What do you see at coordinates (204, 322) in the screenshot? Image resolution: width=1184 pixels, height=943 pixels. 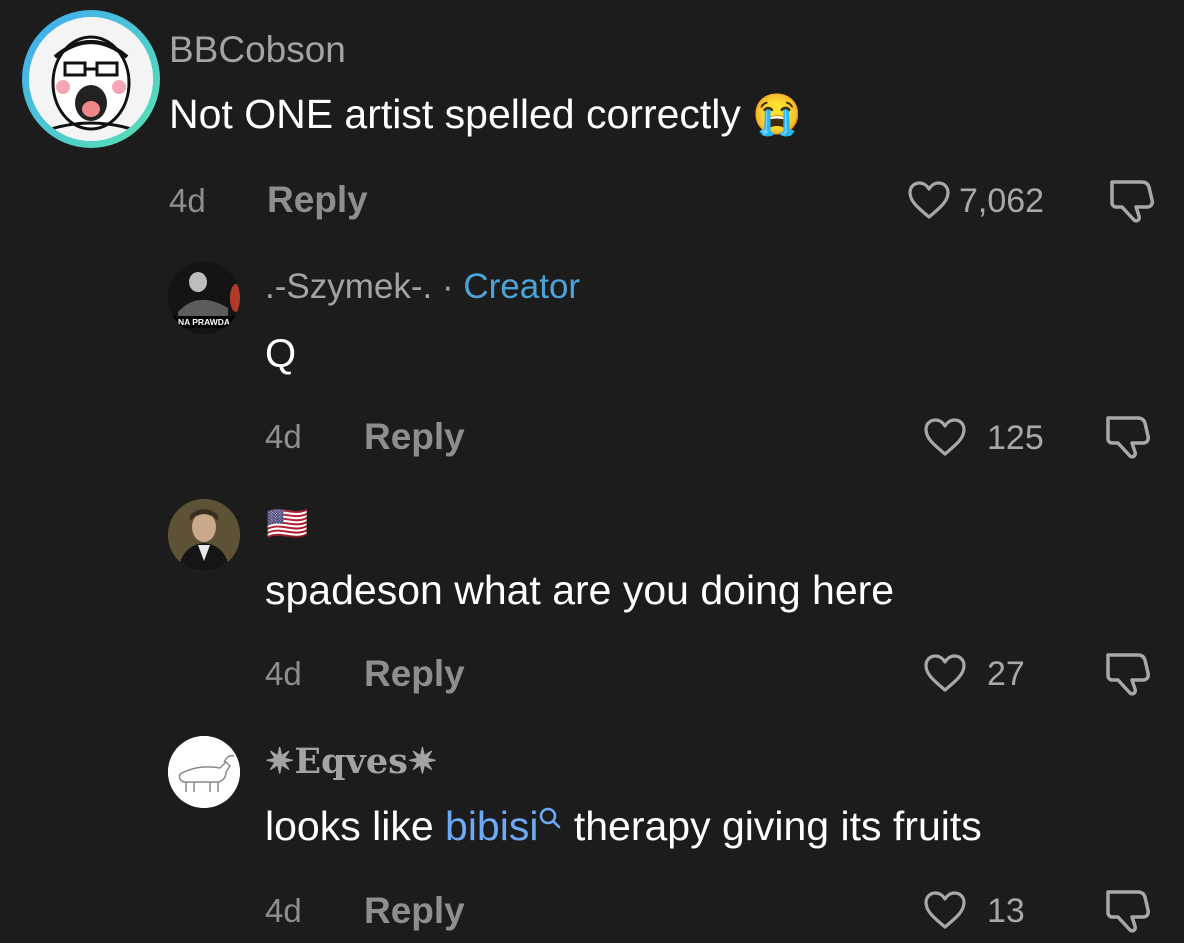 I see `avatar-caption: NA PRAWDA` at bounding box center [204, 322].